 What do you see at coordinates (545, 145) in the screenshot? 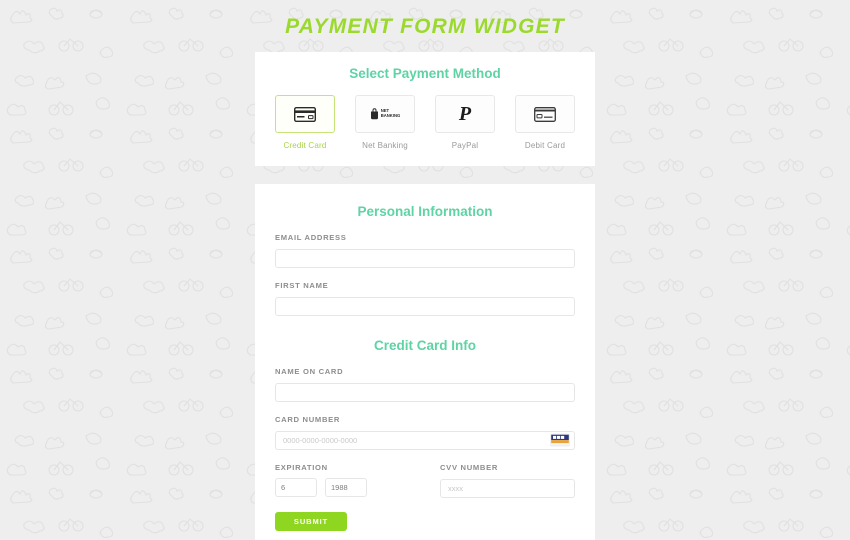
I see `payment-method-label: Debit Card` at bounding box center [545, 145].